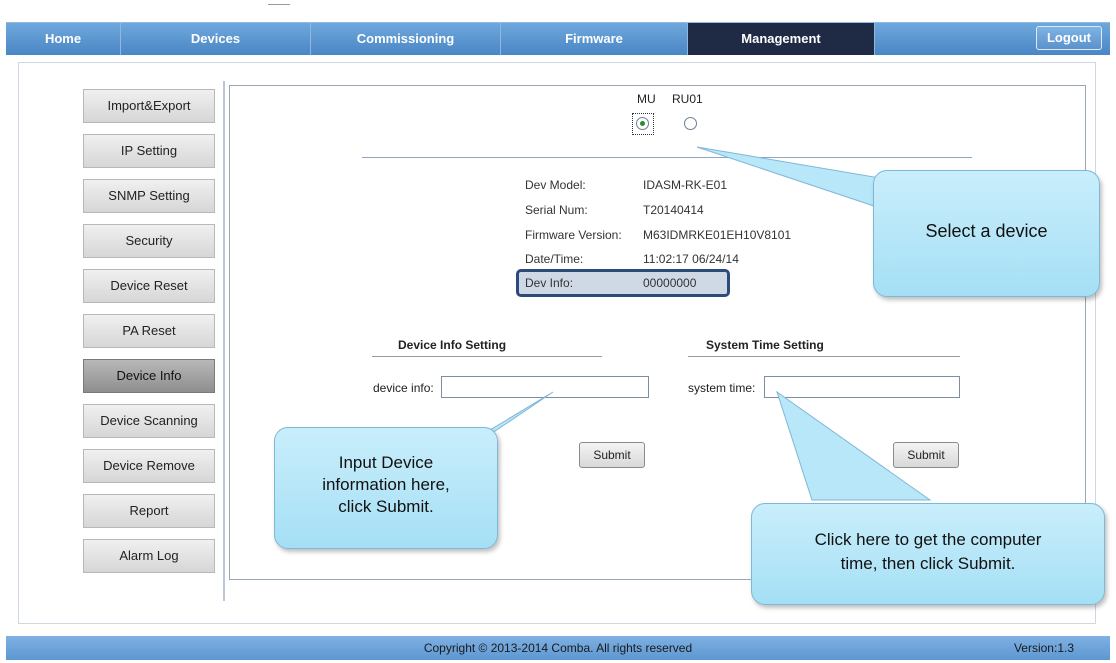 Image resolution: width=1116 pixels, height=663 pixels. Describe the element at coordinates (928, 539) in the screenshot. I see `click-here-callout-line-1: Click here to get the computer` at that location.